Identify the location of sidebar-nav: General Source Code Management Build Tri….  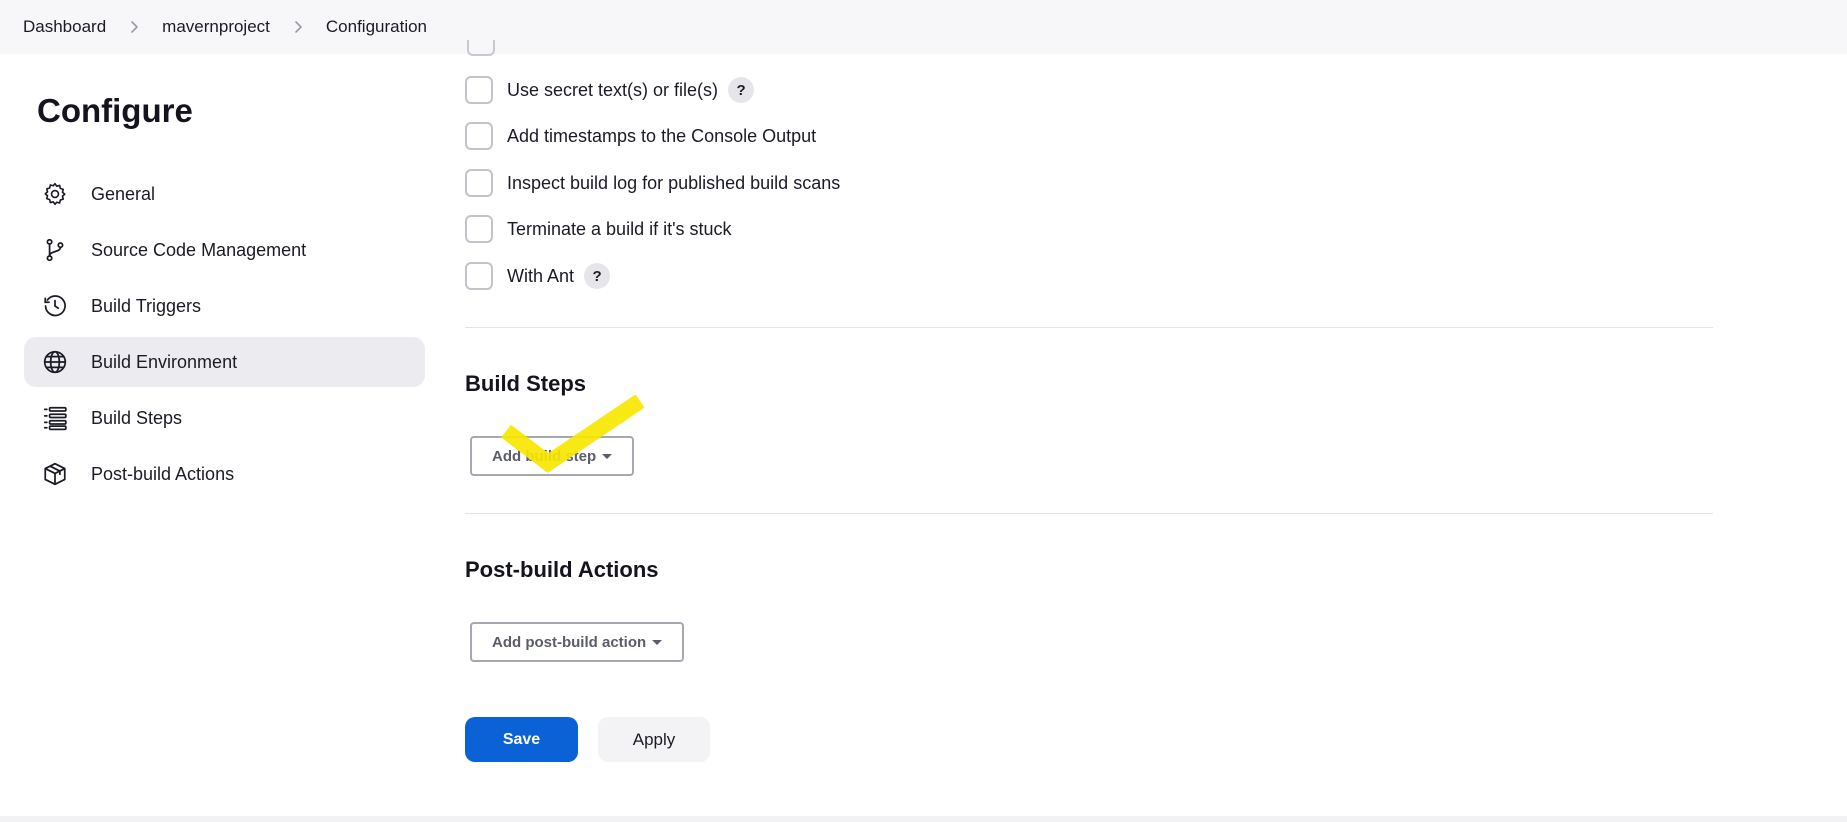
(224, 337).